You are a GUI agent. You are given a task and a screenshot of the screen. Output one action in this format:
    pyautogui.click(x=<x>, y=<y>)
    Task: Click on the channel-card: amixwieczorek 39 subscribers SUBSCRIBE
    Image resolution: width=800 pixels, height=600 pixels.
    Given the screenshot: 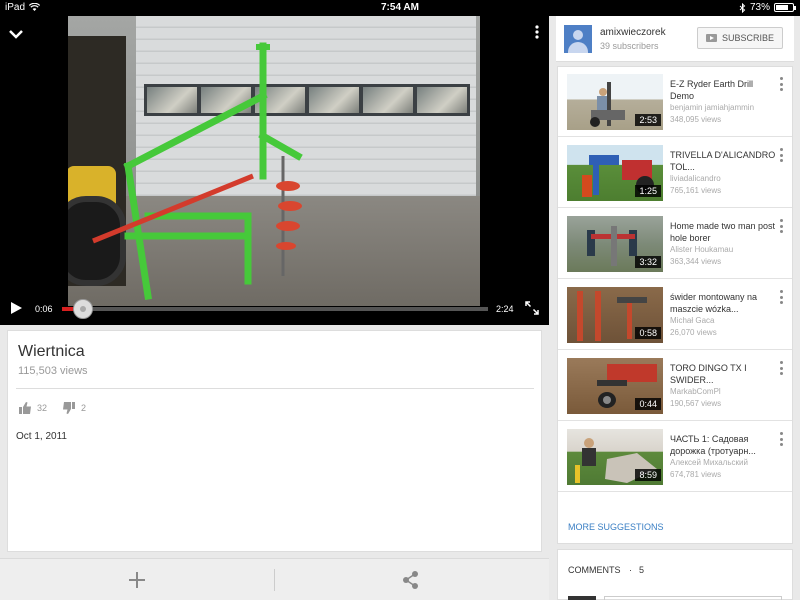 What is the action you would take?
    pyautogui.click(x=675, y=39)
    